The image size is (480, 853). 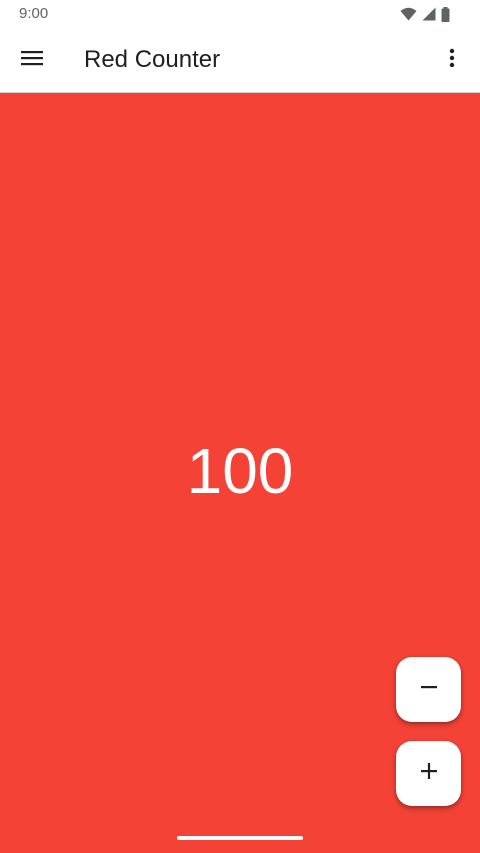 I want to click on app-title: Red Counter, so click(x=152, y=59).